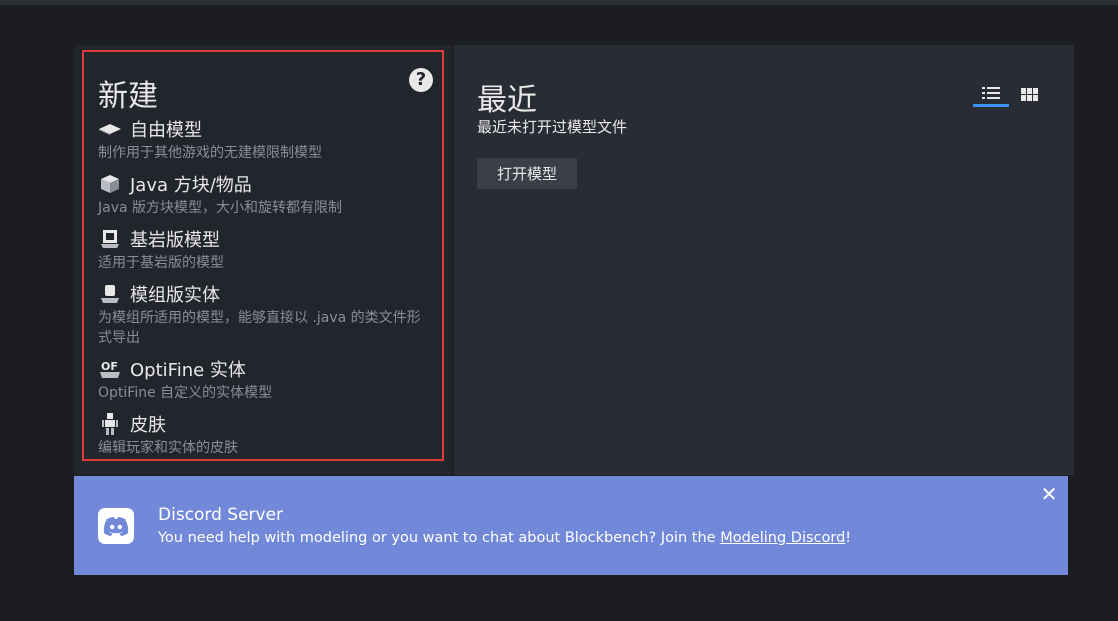  What do you see at coordinates (109, 366) in the screenshot?
I see `svg-text: OF` at bounding box center [109, 366].